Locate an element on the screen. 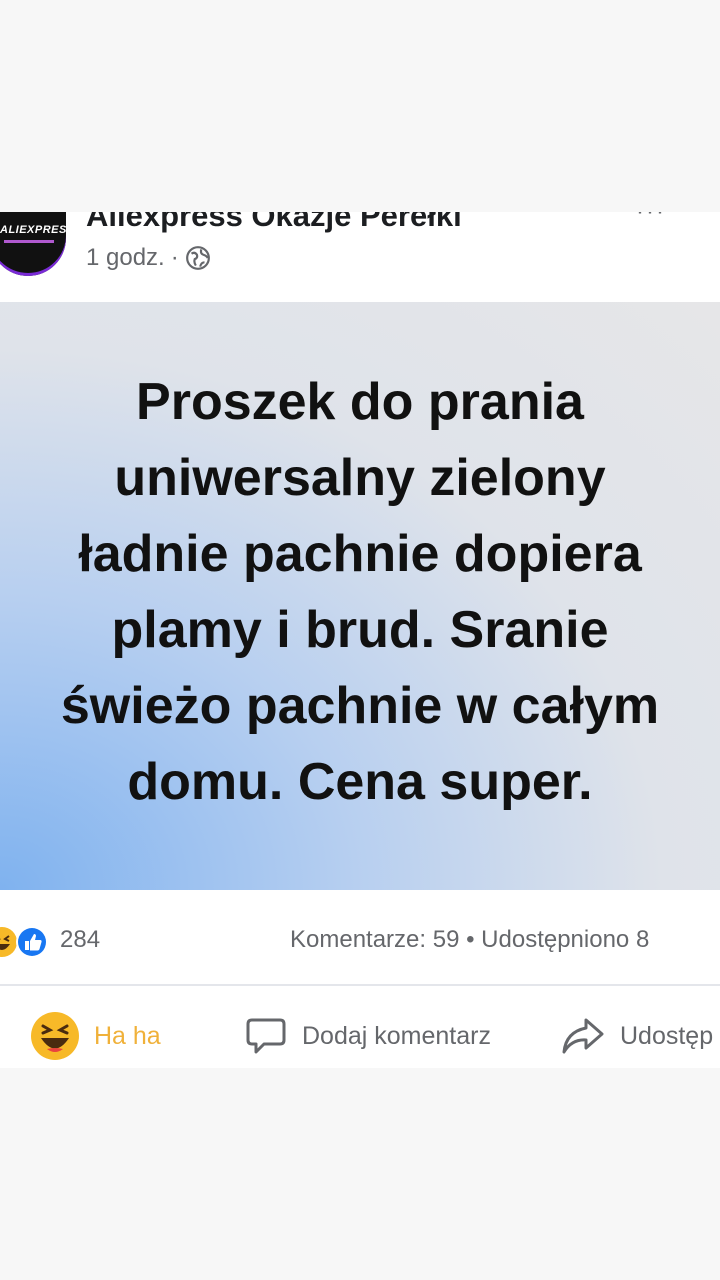 The image size is (720, 1280). reaction-count: 284 is located at coordinates (80, 940).